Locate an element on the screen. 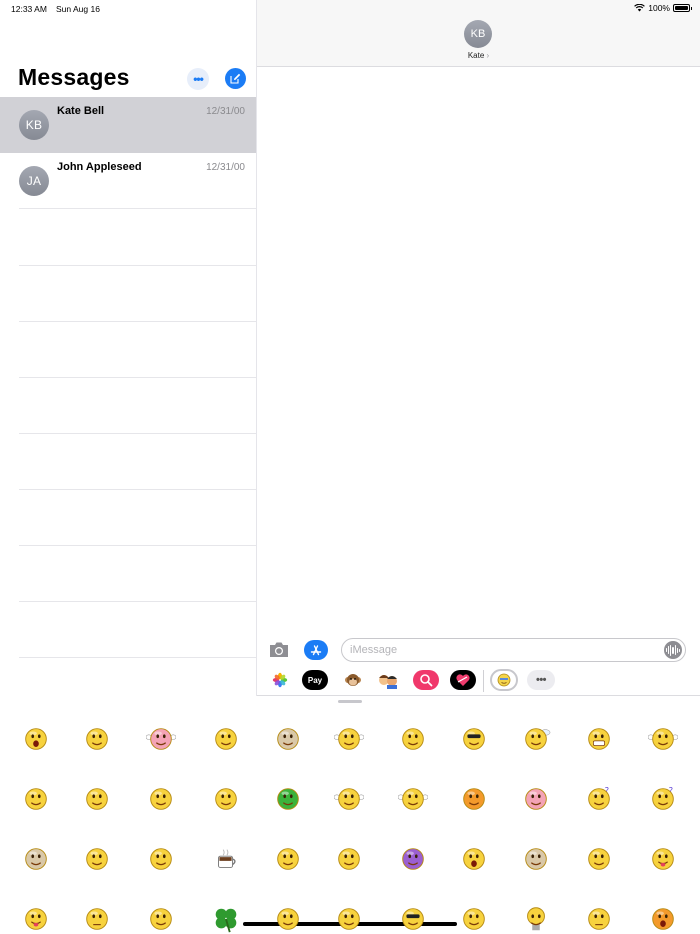 The image size is (700, 934). stop-hand-smiley-sticker is located at coordinates (161, 799).